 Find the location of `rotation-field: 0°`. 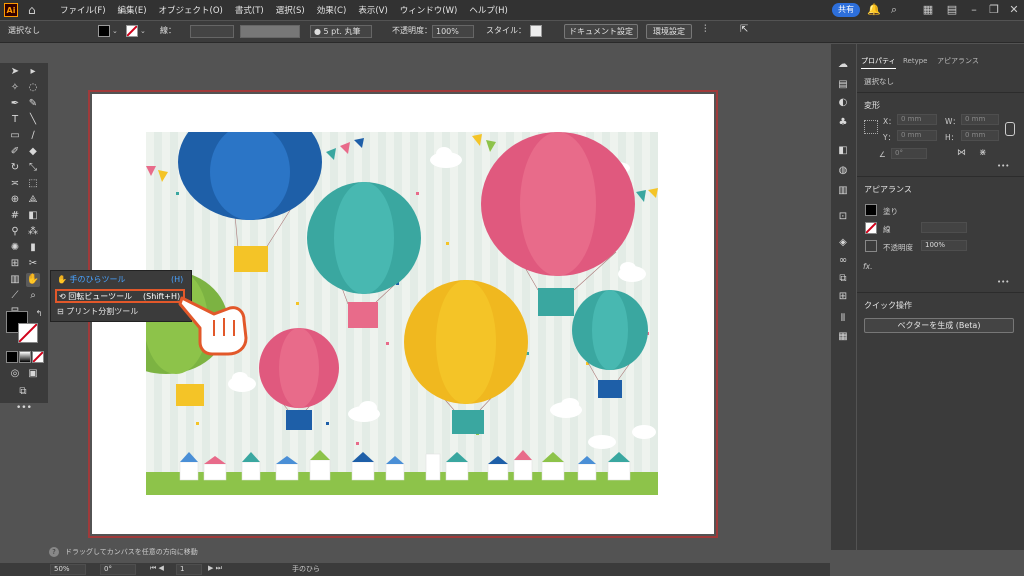

rotation-field: 0° is located at coordinates (118, 569).